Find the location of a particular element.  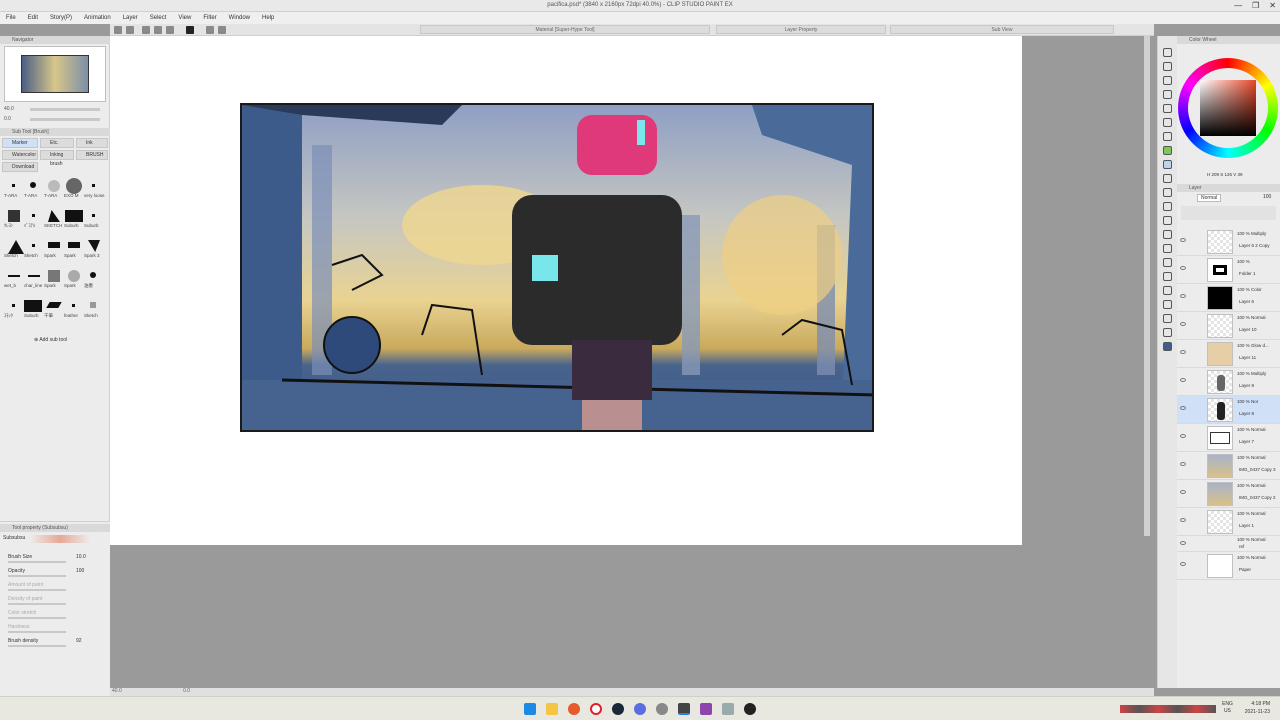

tab-download: Download is located at coordinates (20, 167).